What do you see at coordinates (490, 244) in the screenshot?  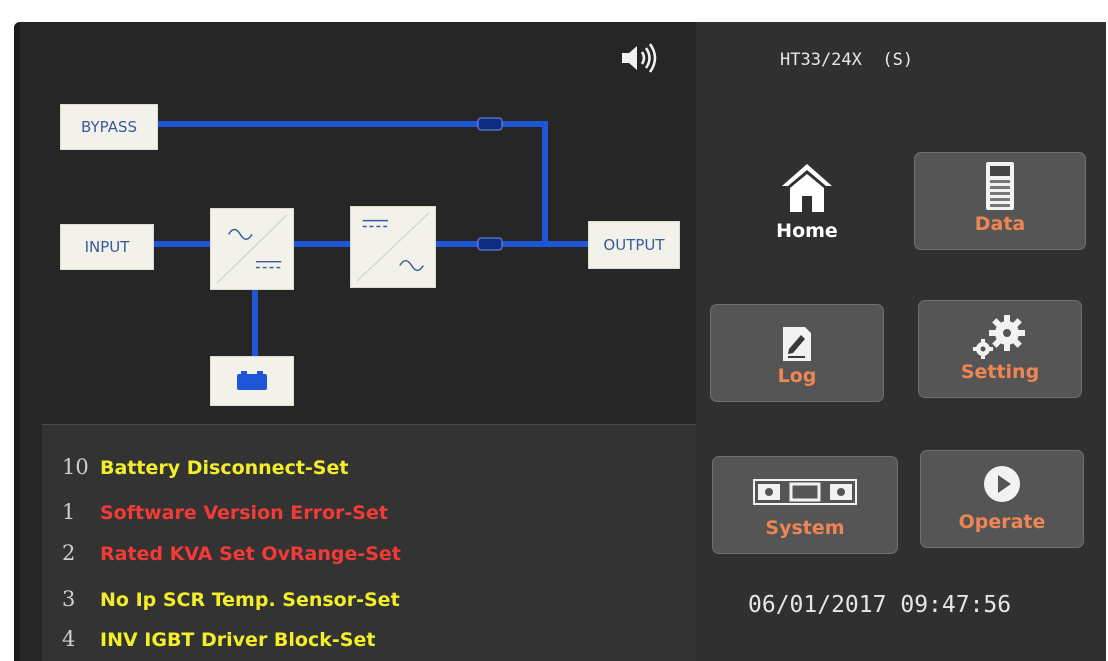 I see `output-switch` at bounding box center [490, 244].